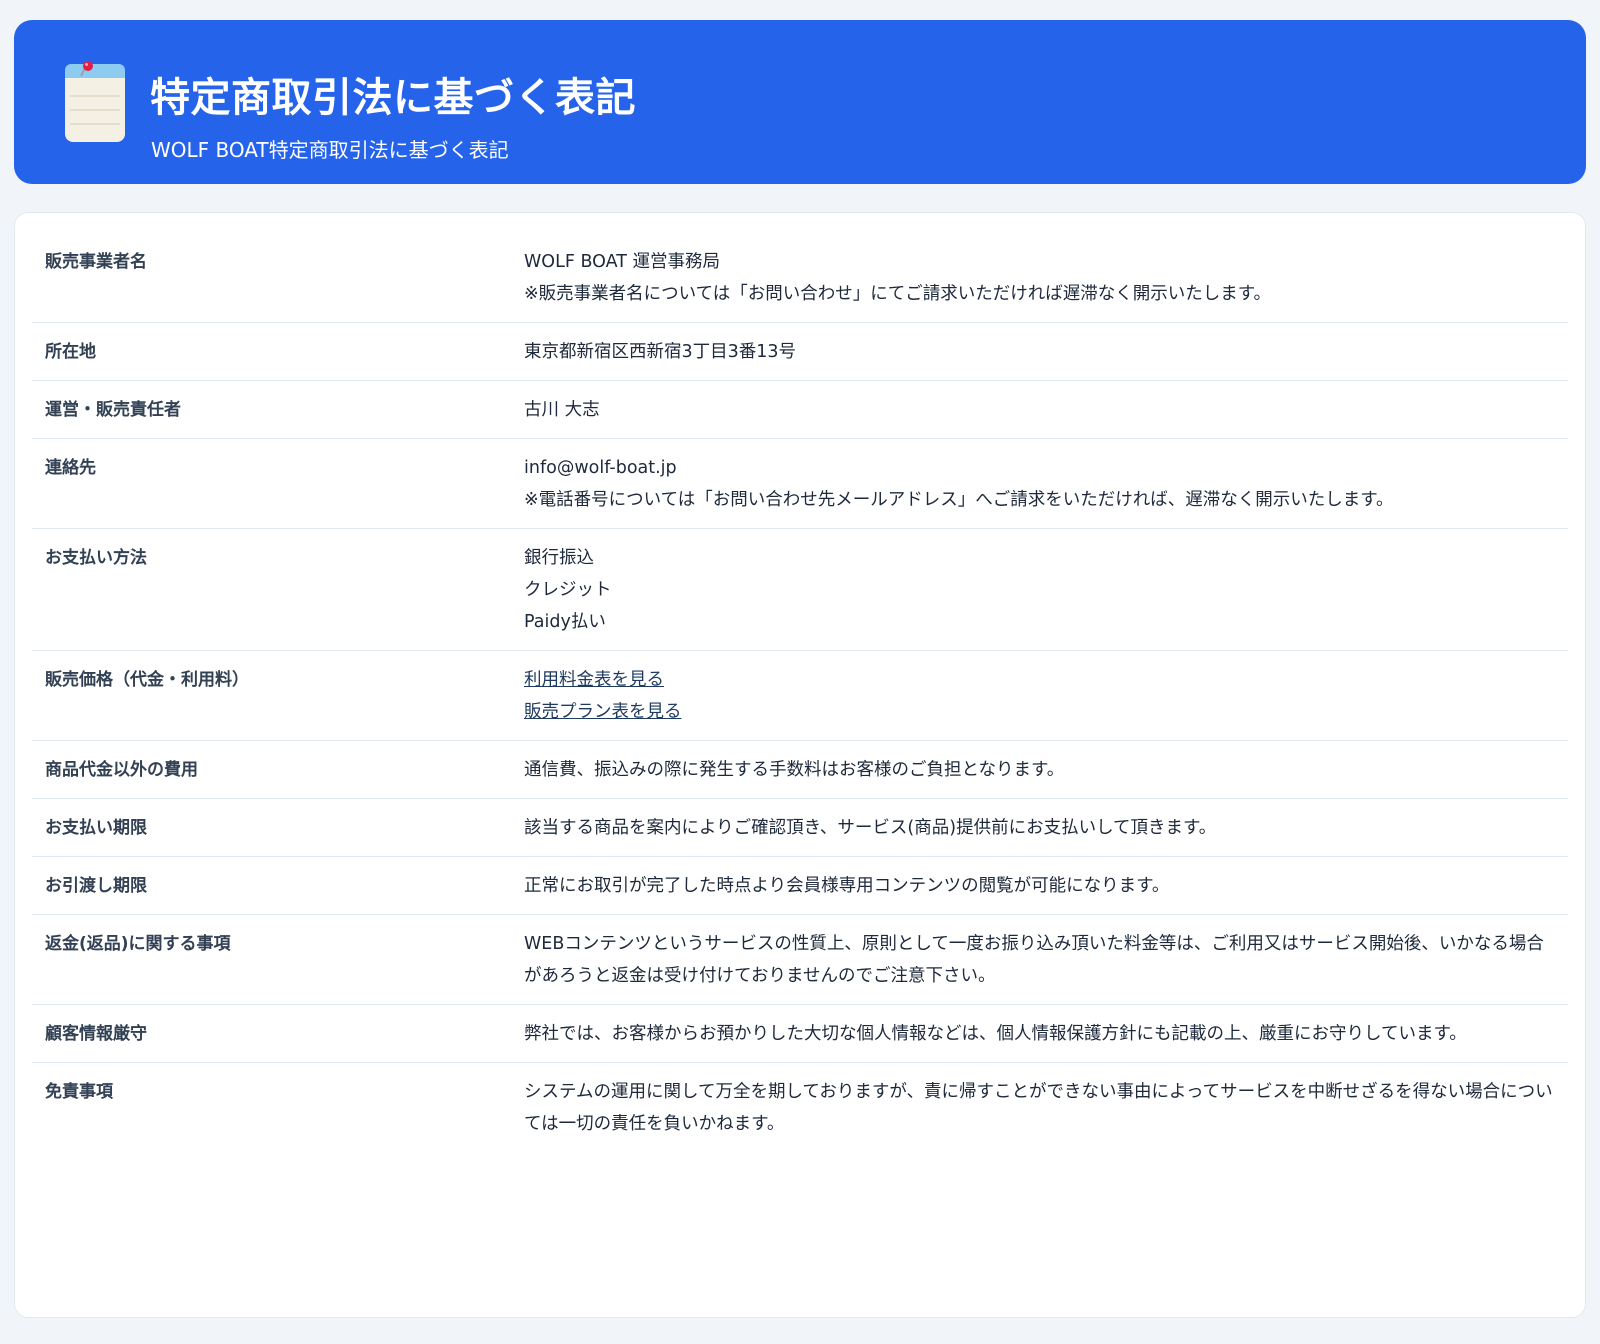 The image size is (1600, 1344). I want to click on row-label: 顧客情報厳守, so click(96, 1034).